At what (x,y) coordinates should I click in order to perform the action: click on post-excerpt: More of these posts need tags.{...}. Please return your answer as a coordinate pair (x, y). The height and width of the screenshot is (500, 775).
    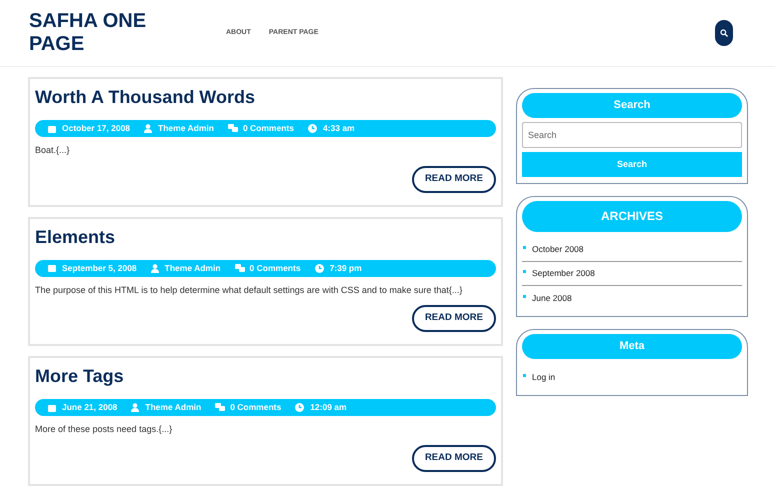
    Looking at the image, I should click on (104, 429).